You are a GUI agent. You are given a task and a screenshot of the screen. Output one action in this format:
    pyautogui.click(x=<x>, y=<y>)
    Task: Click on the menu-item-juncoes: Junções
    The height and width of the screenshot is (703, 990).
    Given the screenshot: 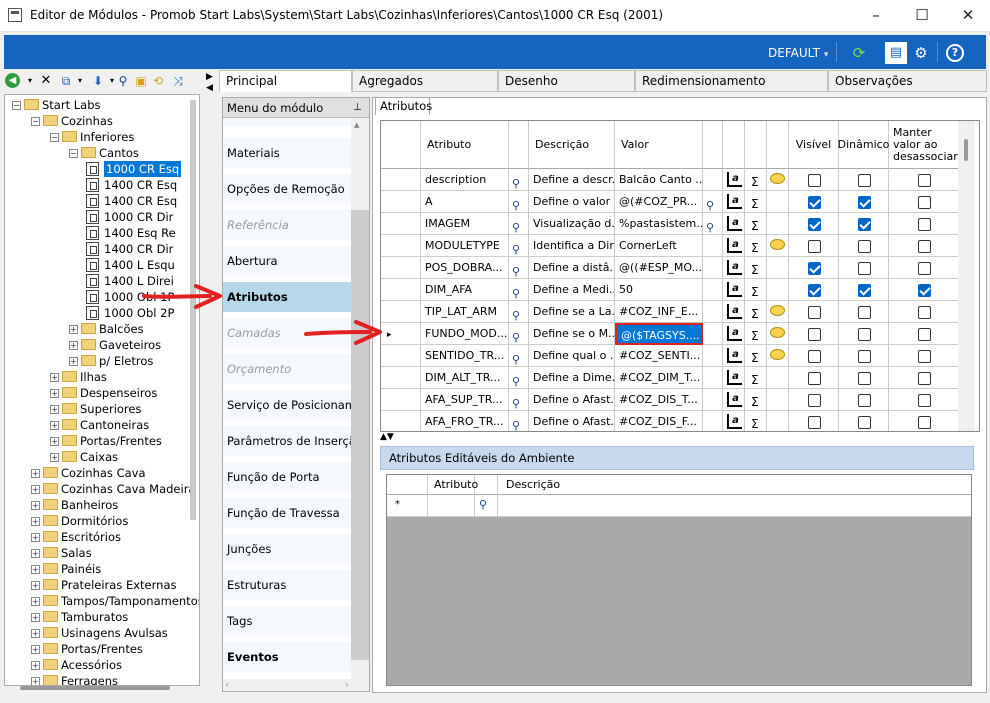 What is the action you would take?
    pyautogui.click(x=287, y=549)
    